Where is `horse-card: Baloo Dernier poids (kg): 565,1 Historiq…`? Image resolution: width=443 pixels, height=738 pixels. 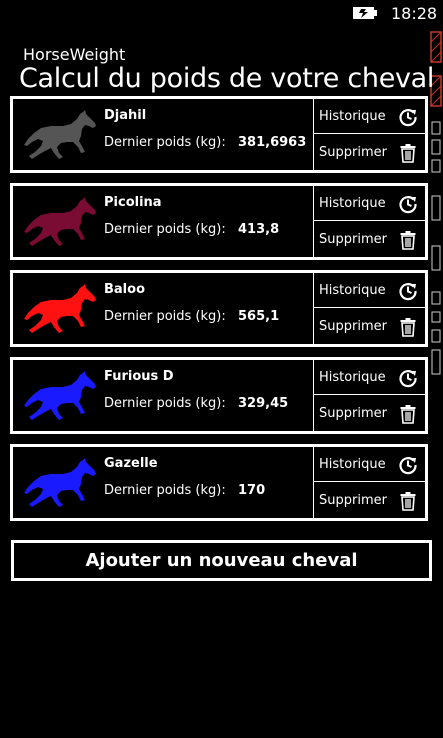 horse-card: Baloo Dernier poids (kg): 565,1 Historiq… is located at coordinates (219, 308).